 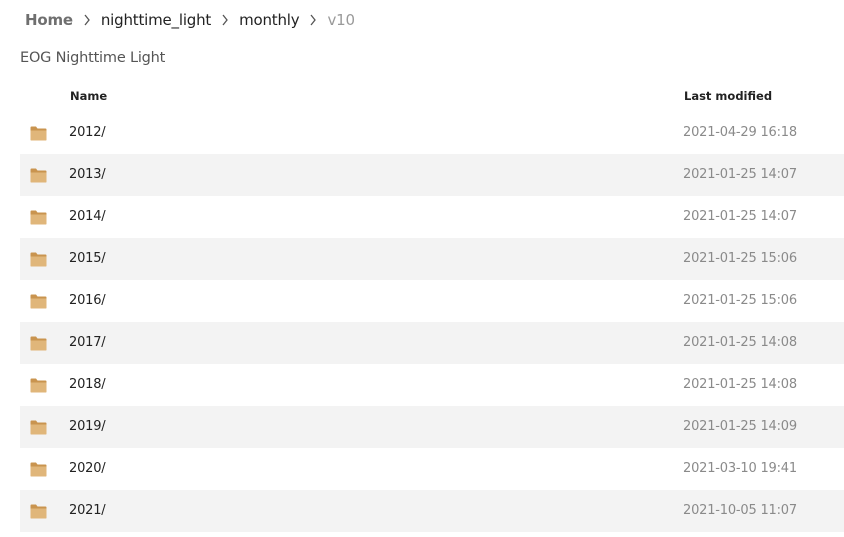 What do you see at coordinates (432, 301) in the screenshot?
I see `table-row: 2016/2021-01-25 15:06` at bounding box center [432, 301].